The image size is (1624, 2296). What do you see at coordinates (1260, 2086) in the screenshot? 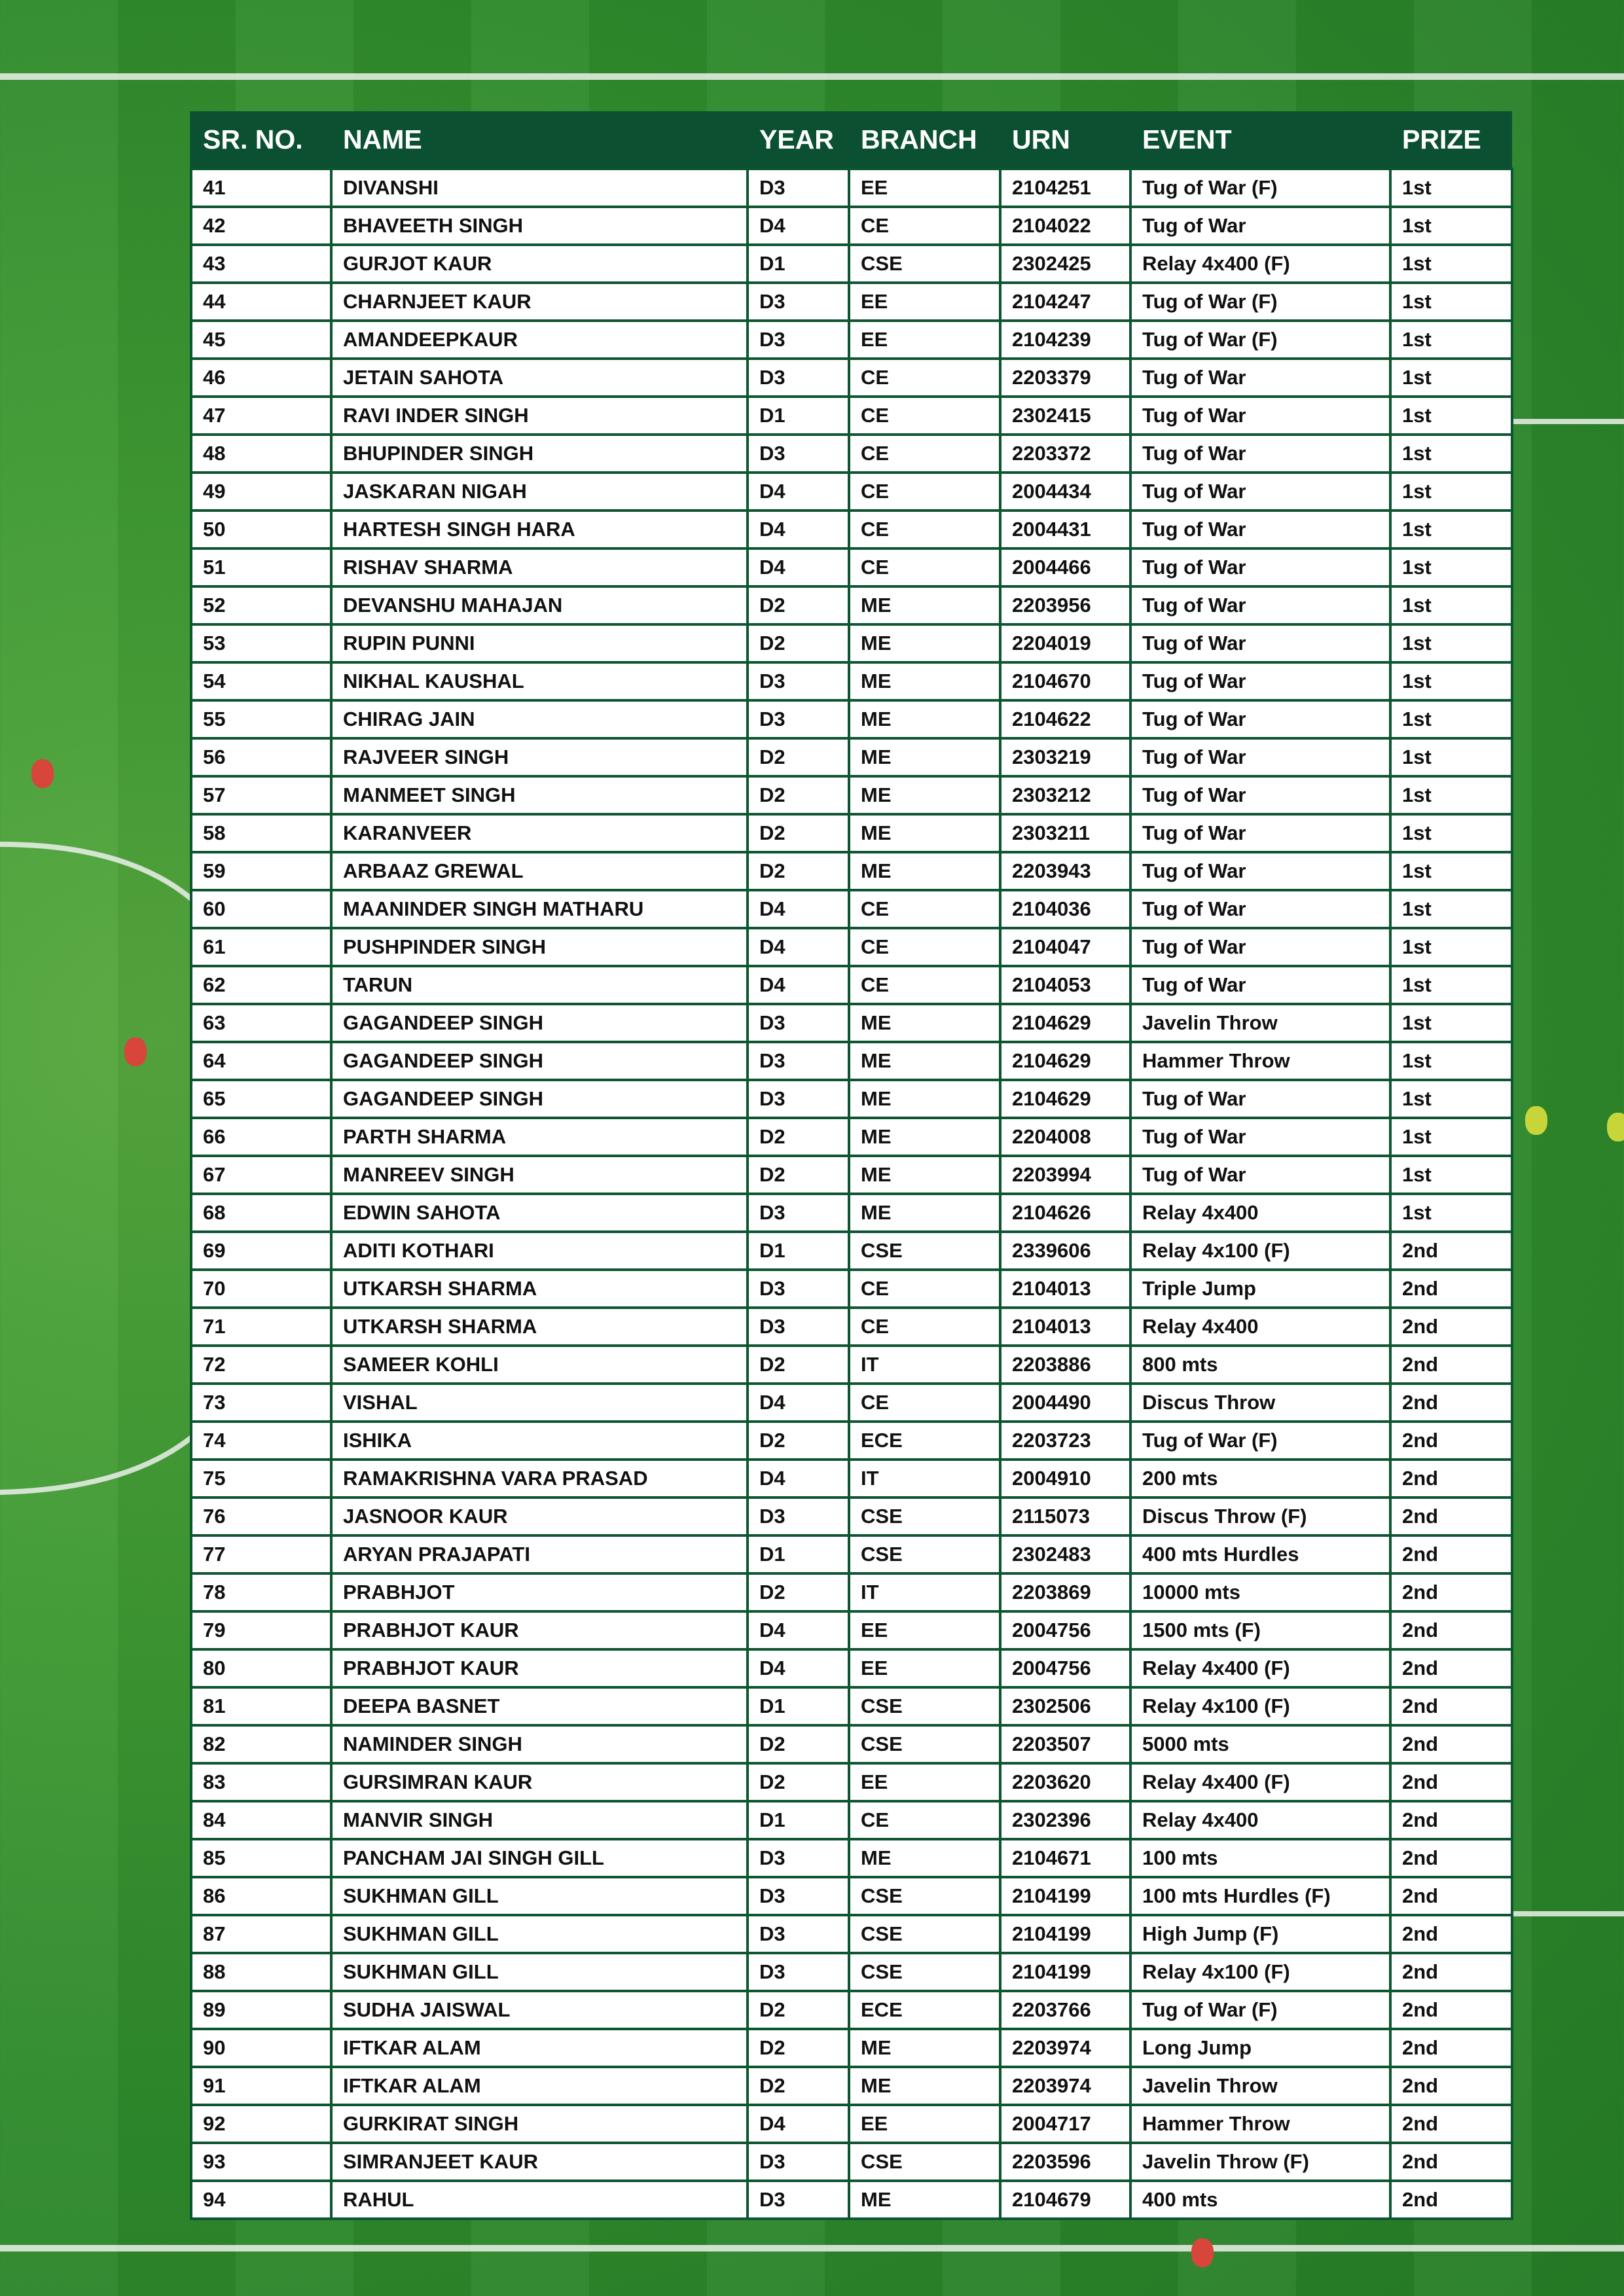
I see `event-cell: Javelin Throw` at bounding box center [1260, 2086].